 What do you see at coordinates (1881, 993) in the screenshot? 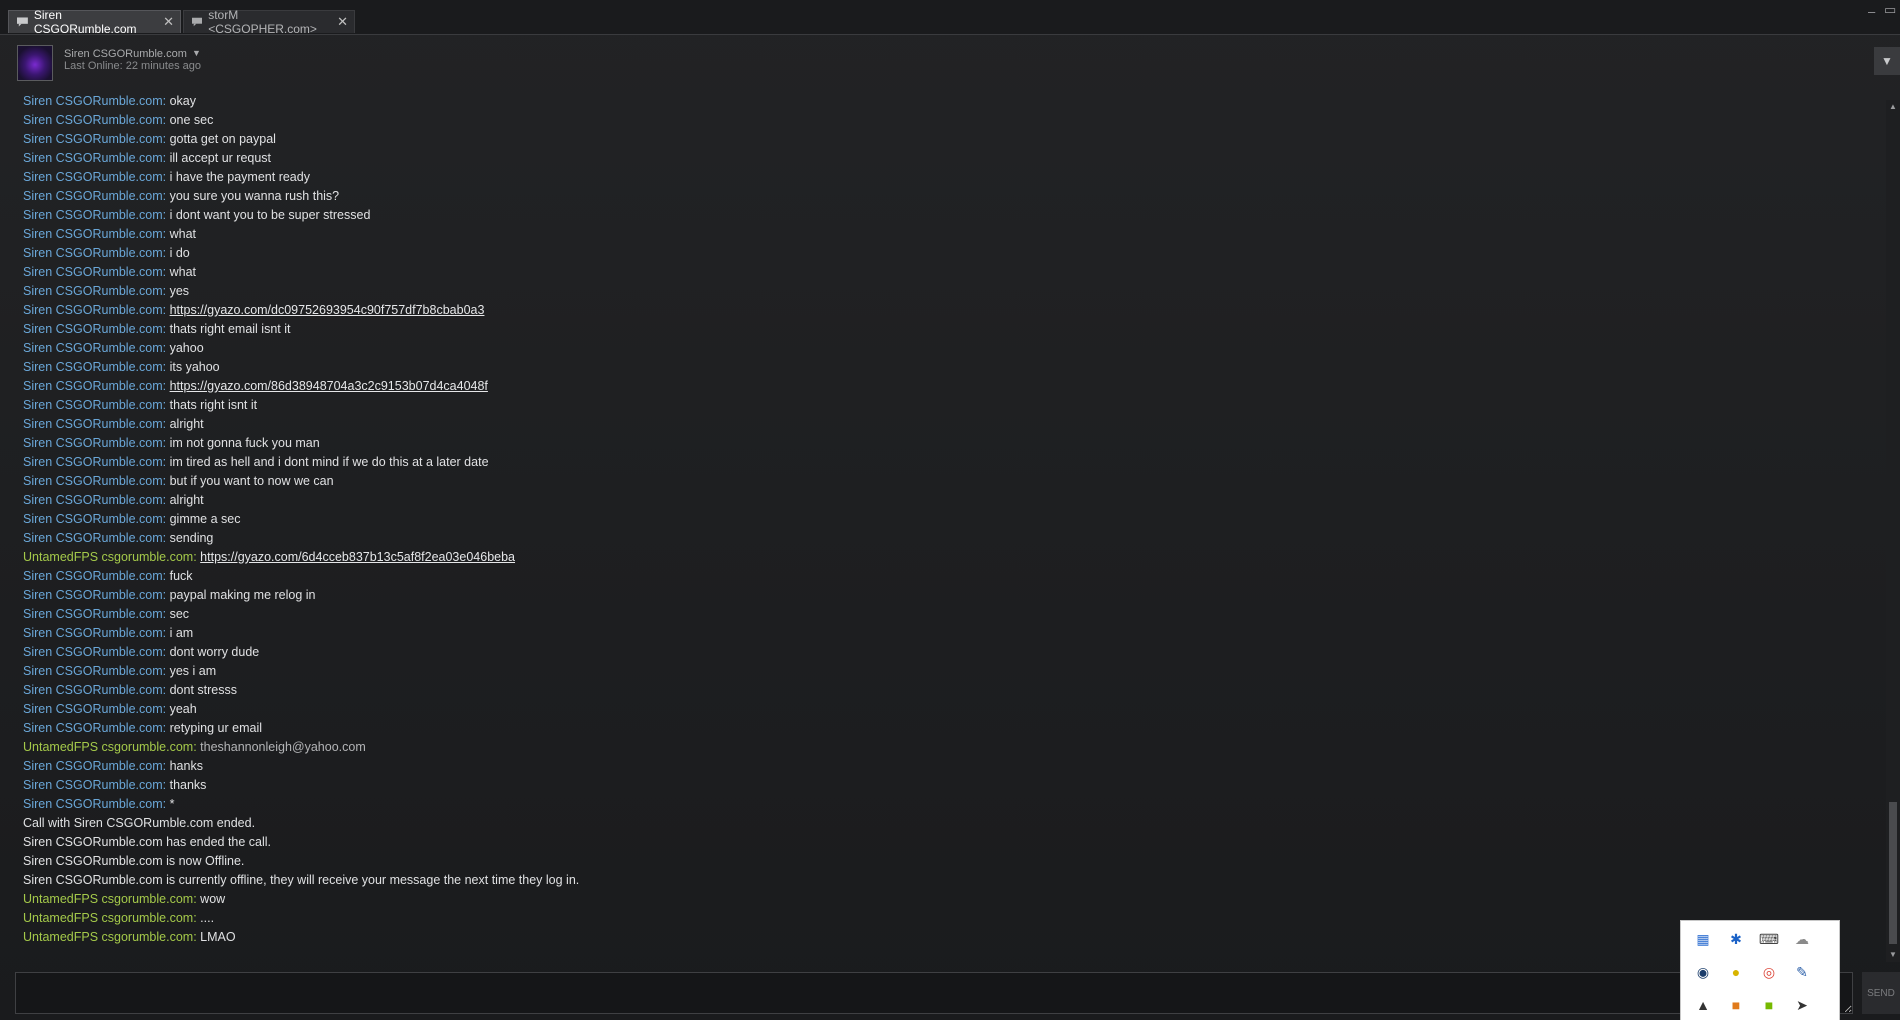
I see `send-button: SEND` at bounding box center [1881, 993].